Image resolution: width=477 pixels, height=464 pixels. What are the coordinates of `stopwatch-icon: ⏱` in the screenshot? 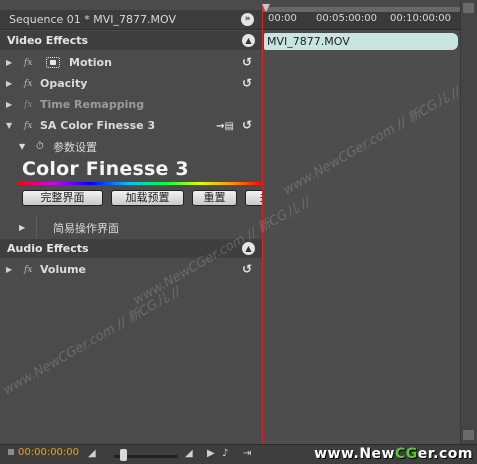 It's located at (40, 146).